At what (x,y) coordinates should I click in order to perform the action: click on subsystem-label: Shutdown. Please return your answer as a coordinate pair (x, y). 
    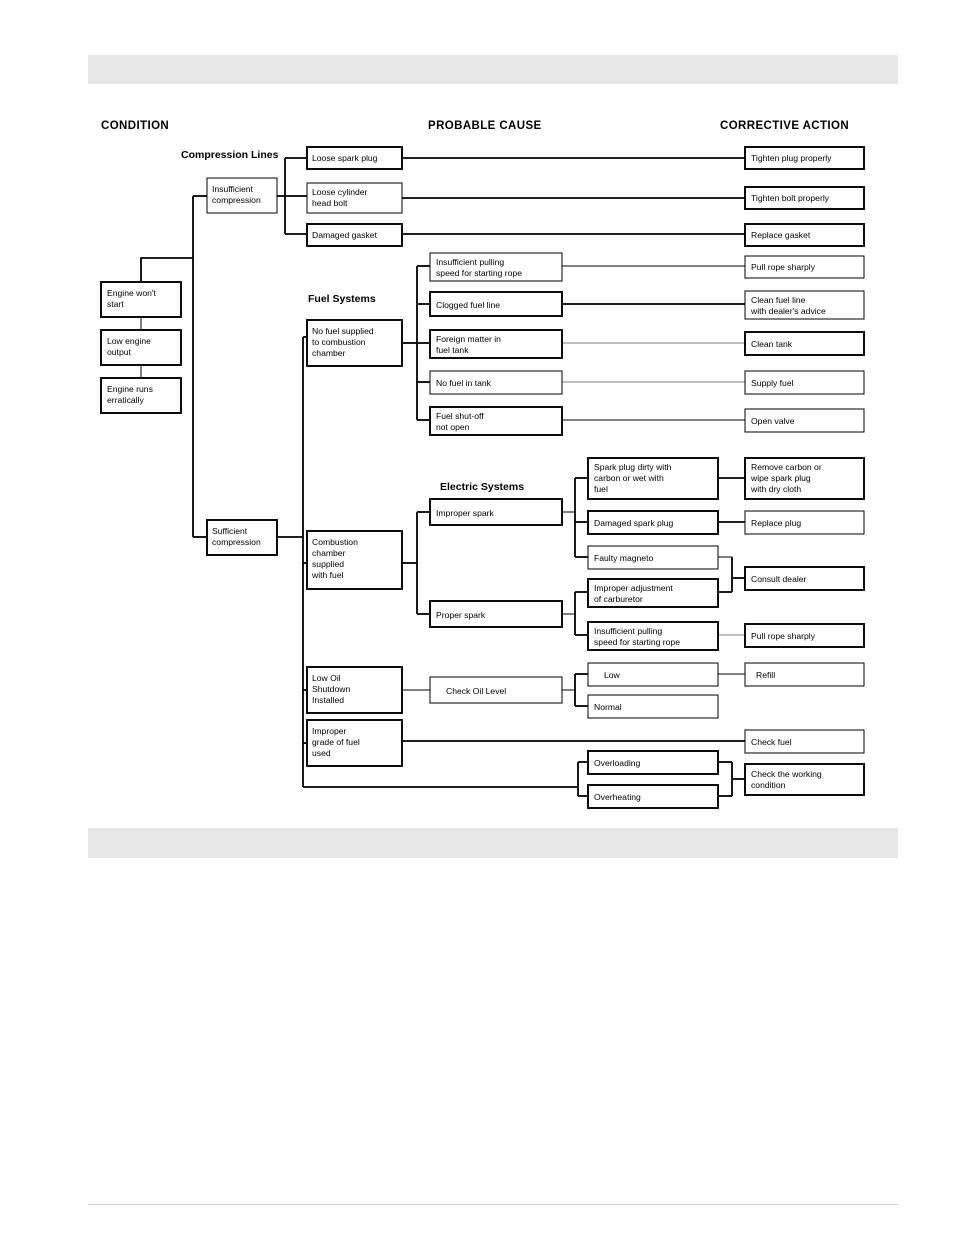
    Looking at the image, I should click on (331, 689).